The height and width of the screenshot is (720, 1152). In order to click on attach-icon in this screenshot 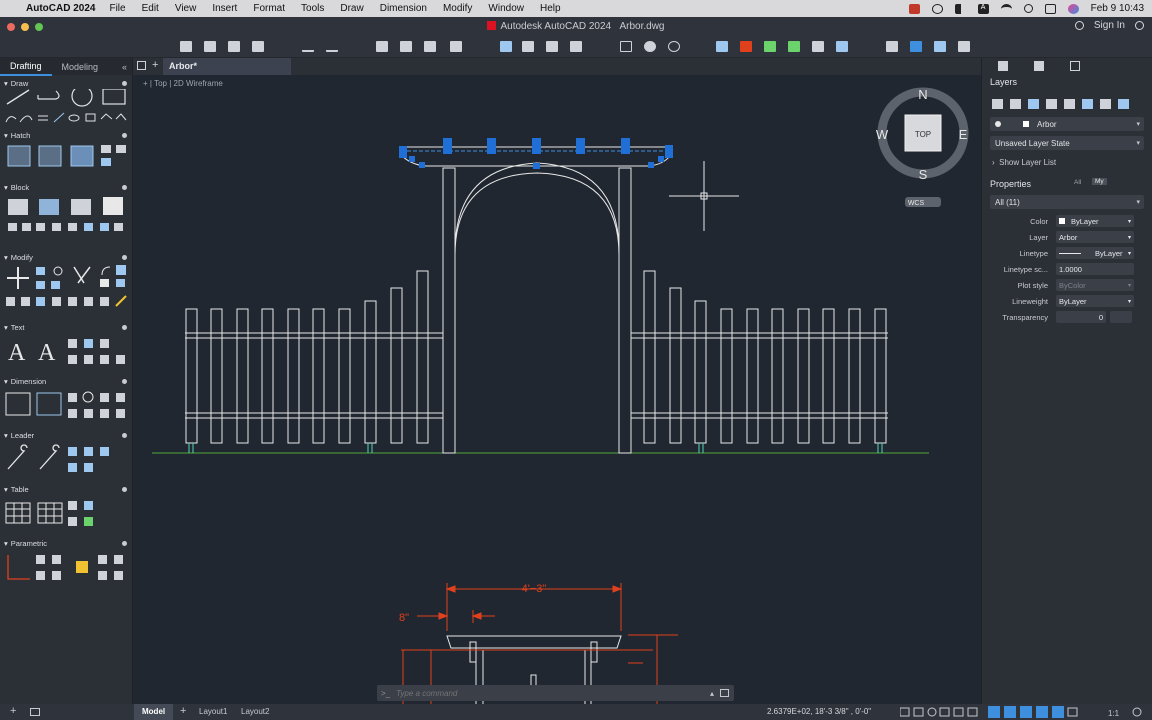, I will do `click(940, 46)`.